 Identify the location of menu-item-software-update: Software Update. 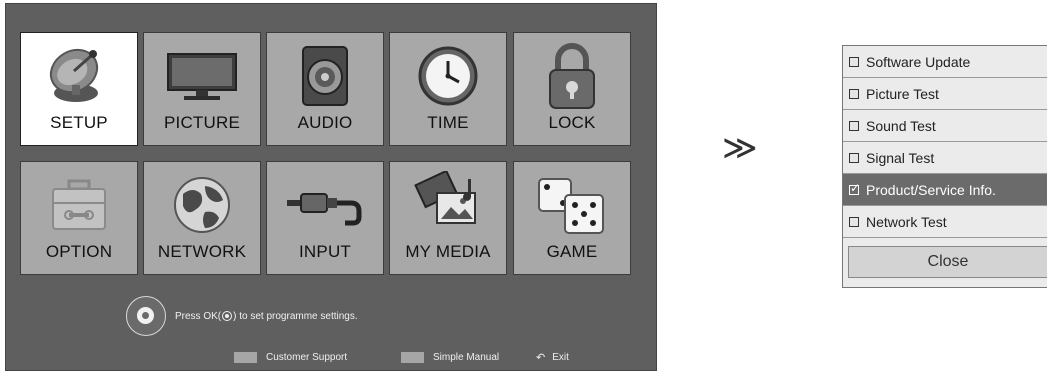
(945, 62).